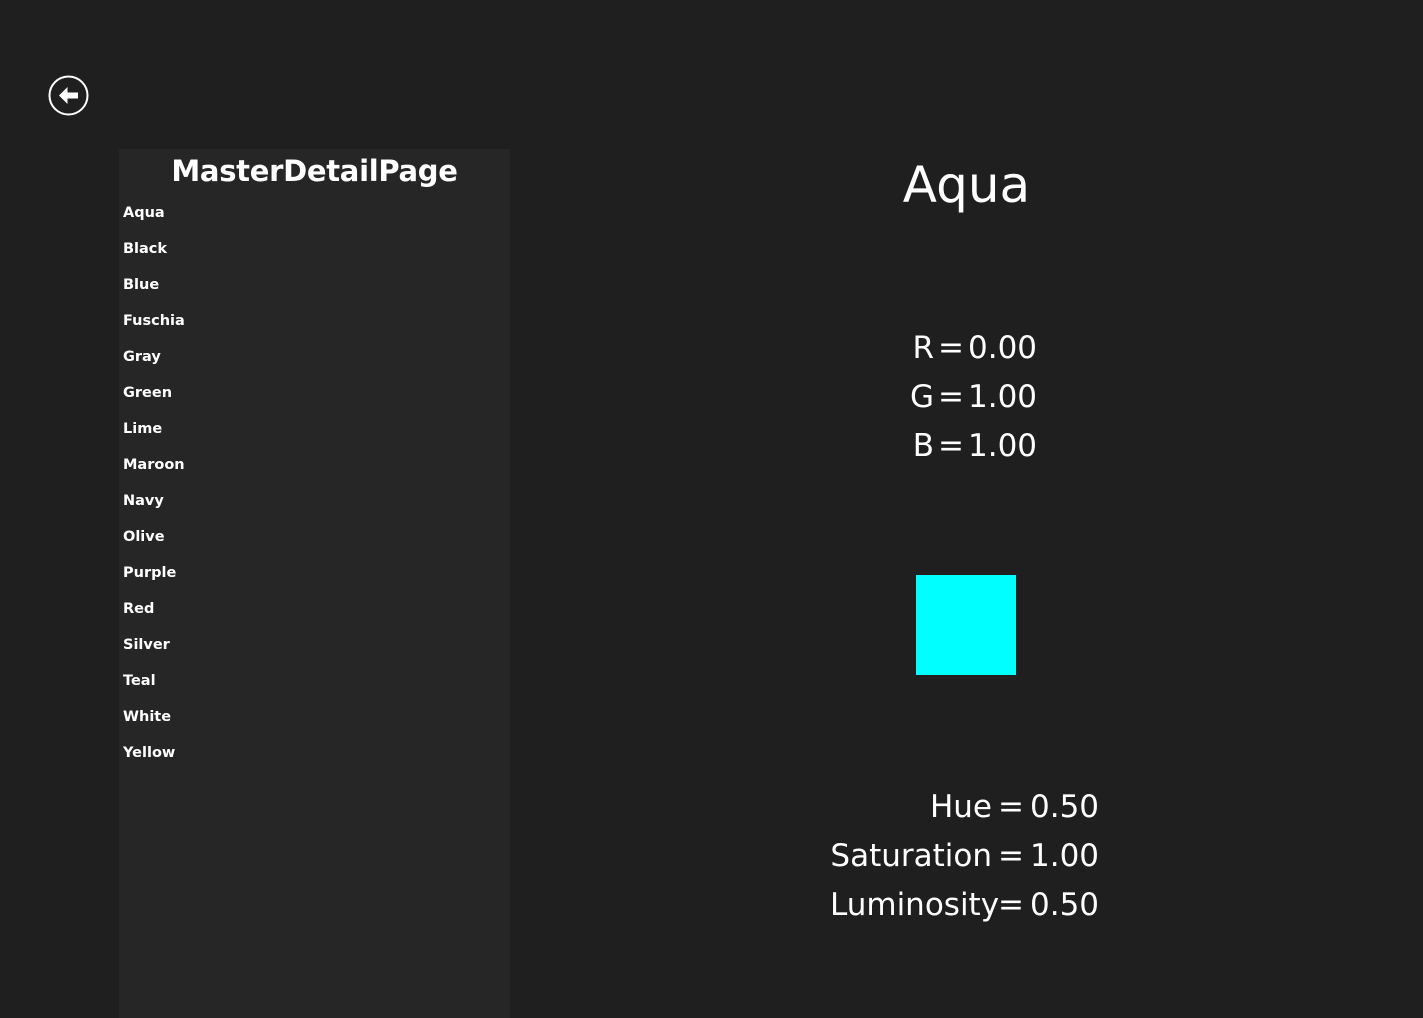  I want to click on list-item: Olive, so click(313, 543).